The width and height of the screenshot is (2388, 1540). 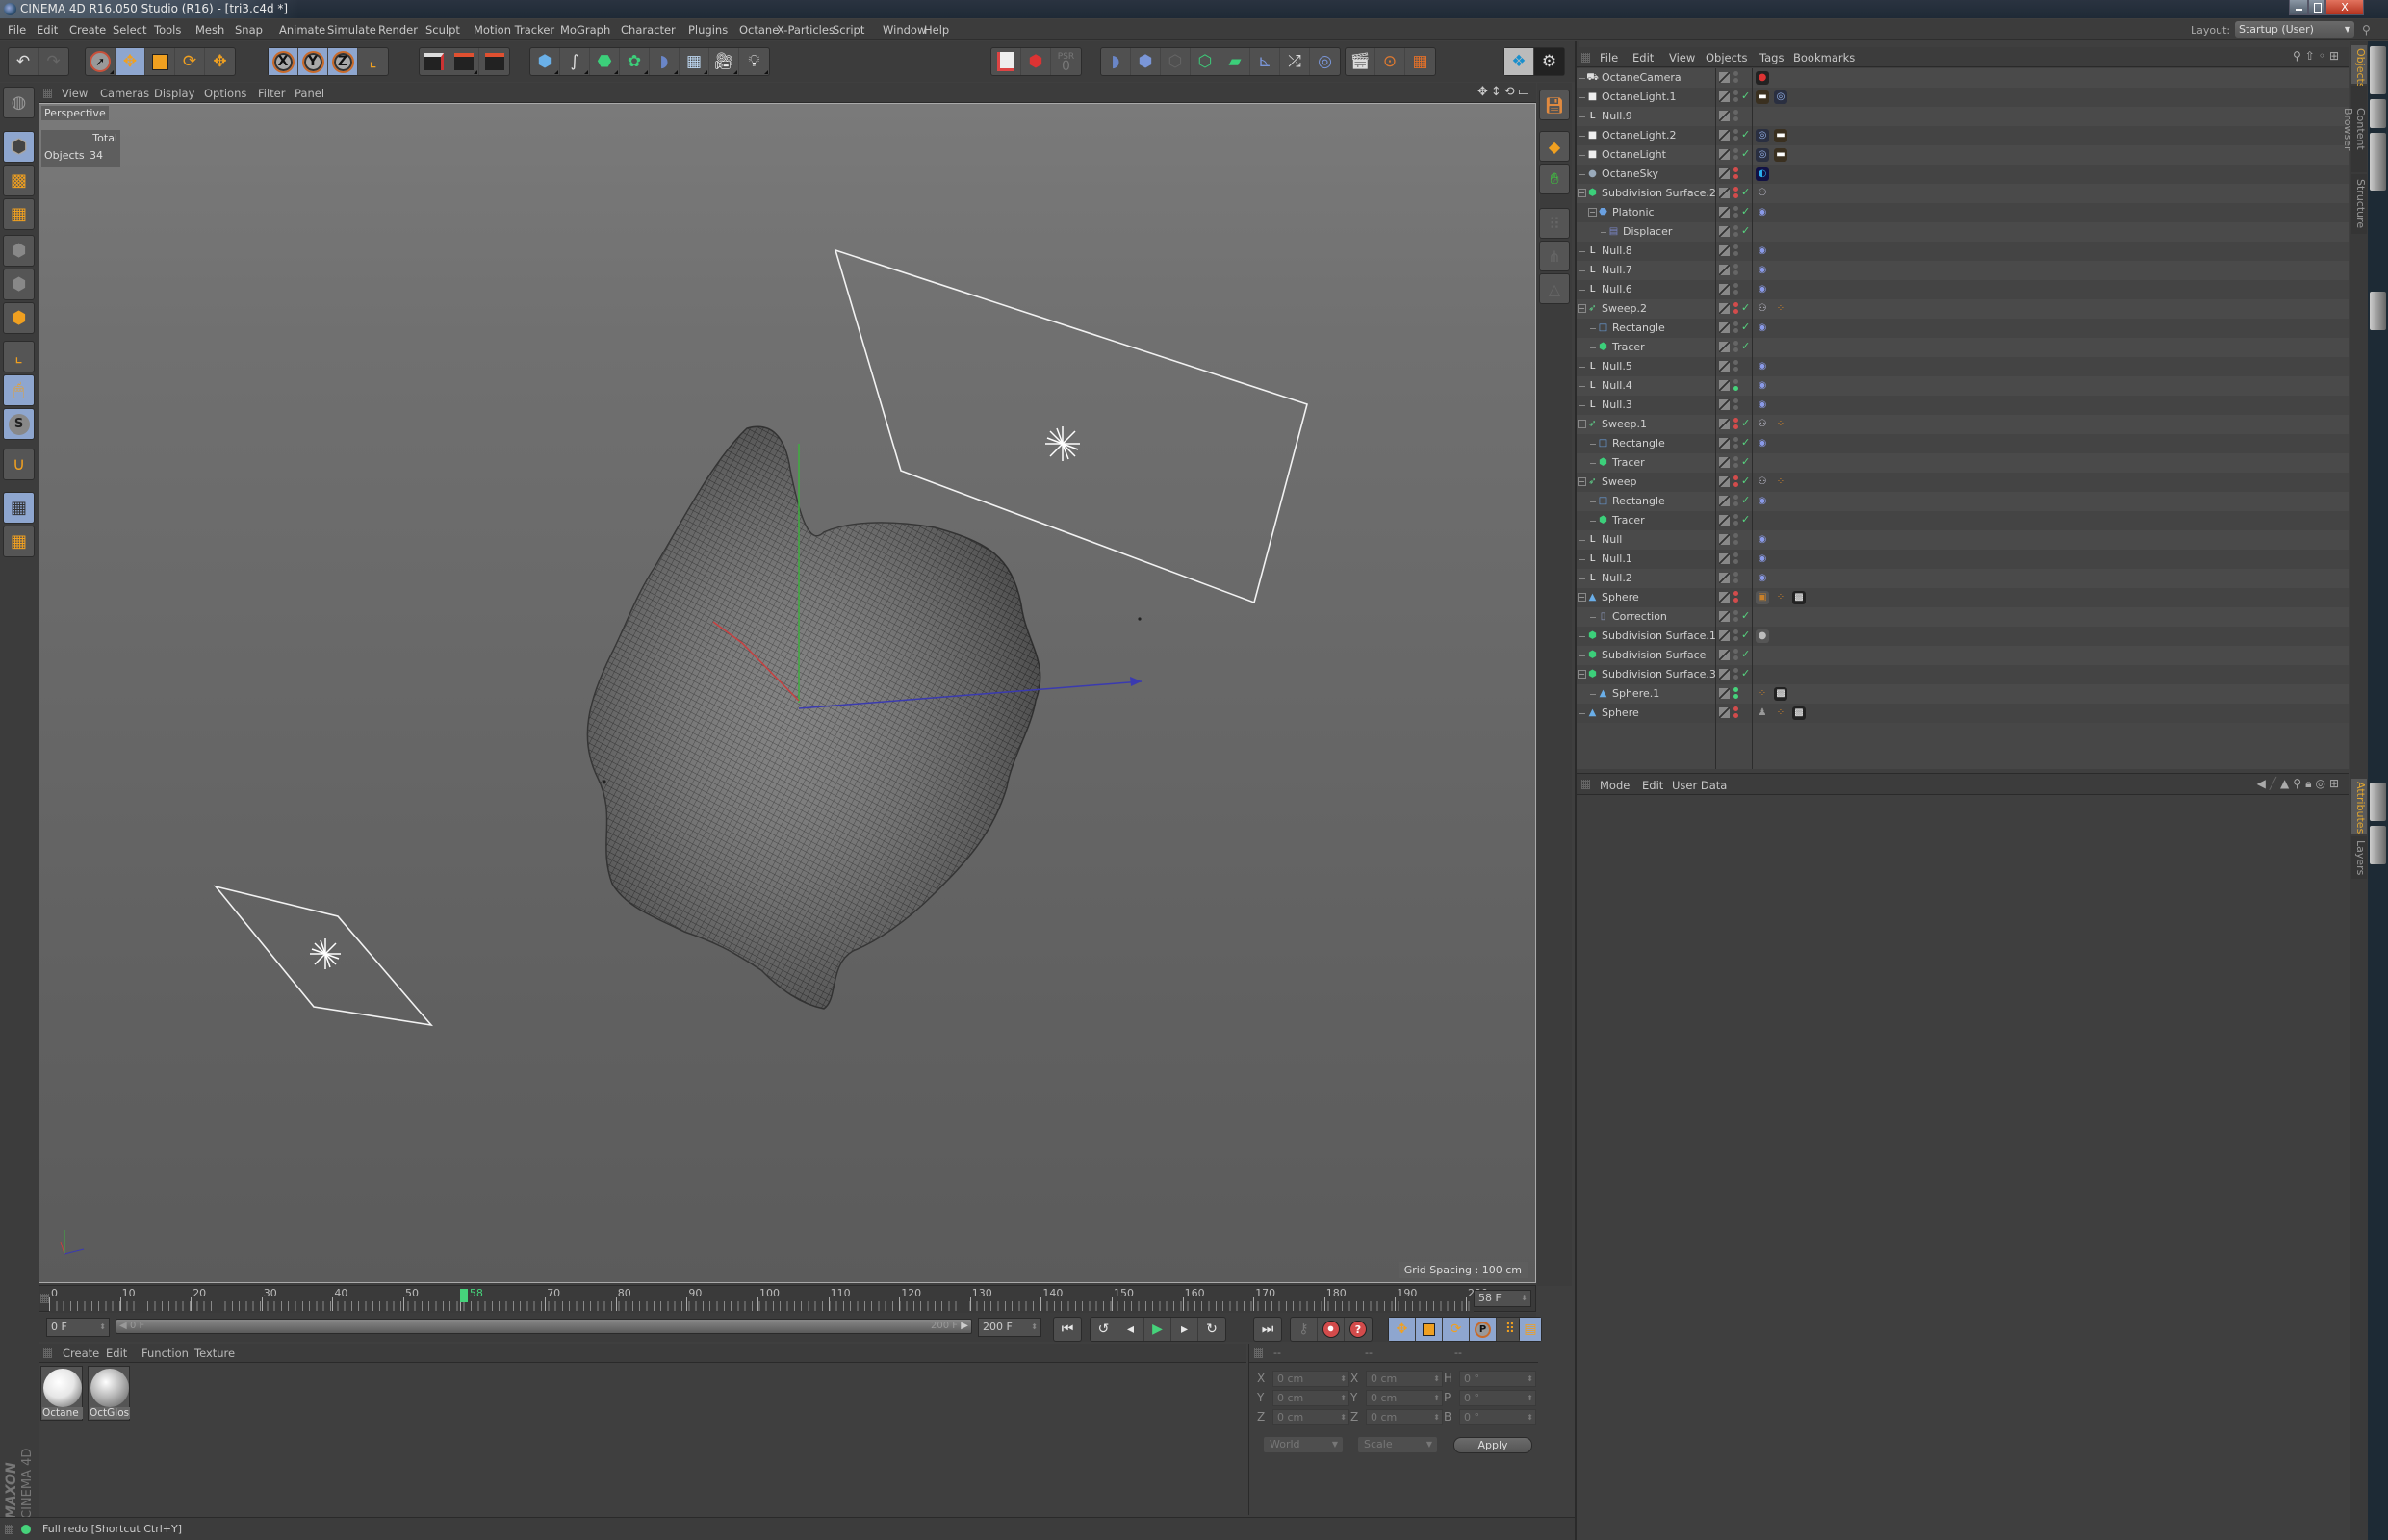 I want to click on object-row: ■ OctaneLight ✓ ◎ ▬, so click(x=1963, y=155).